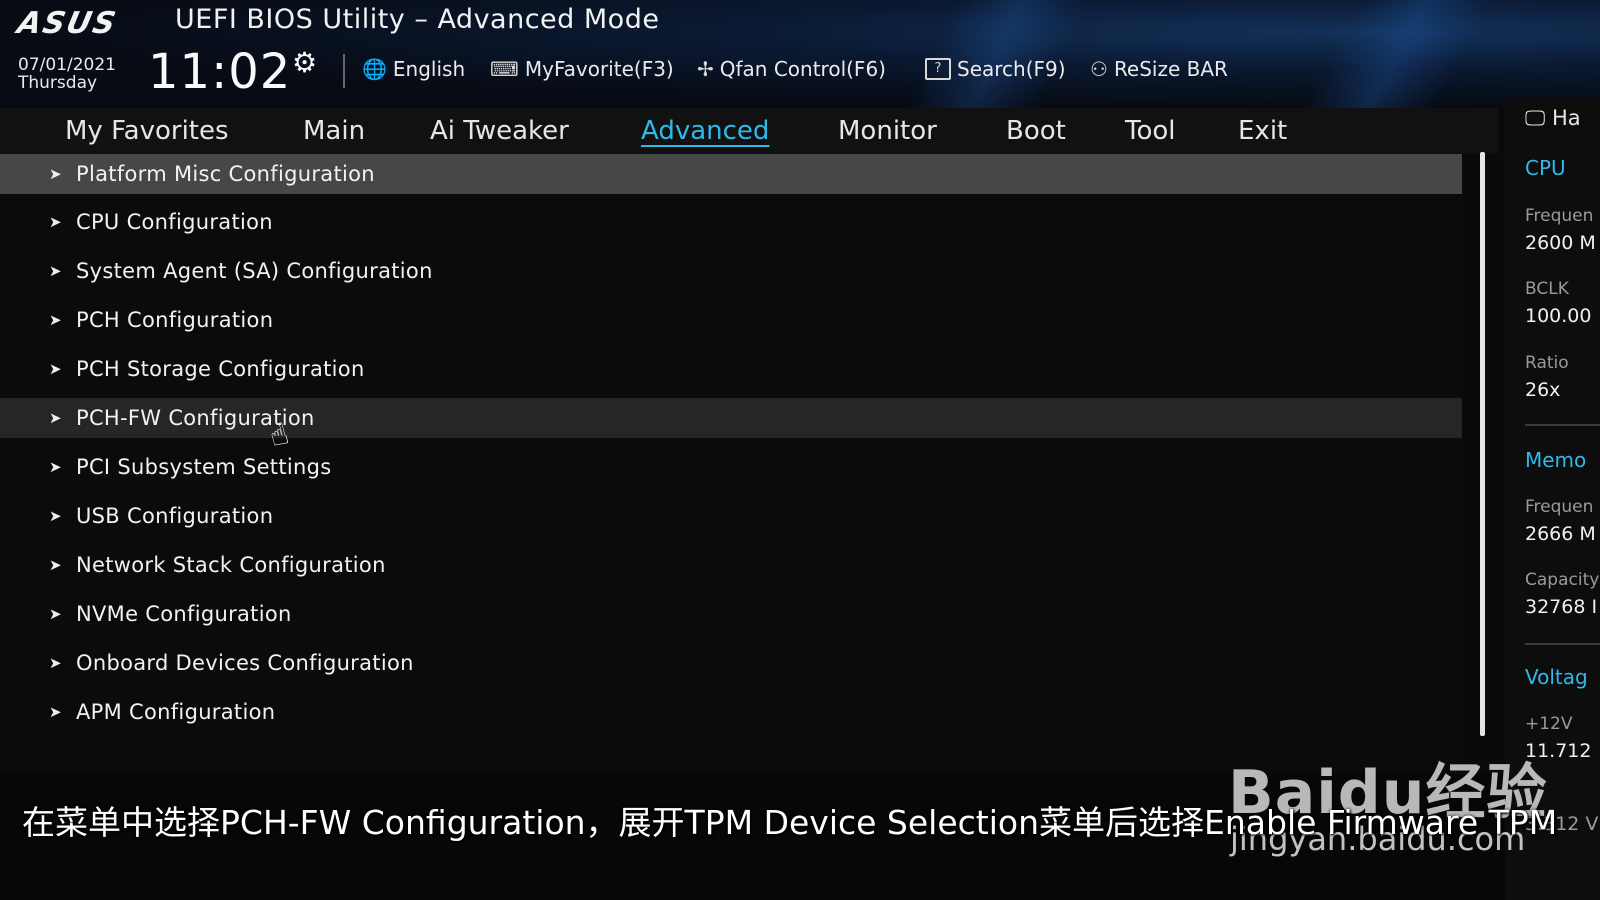 This screenshot has height=900, width=1600. I want to click on menu-item-apm-config: ➤ APM Configuration, so click(731, 712).